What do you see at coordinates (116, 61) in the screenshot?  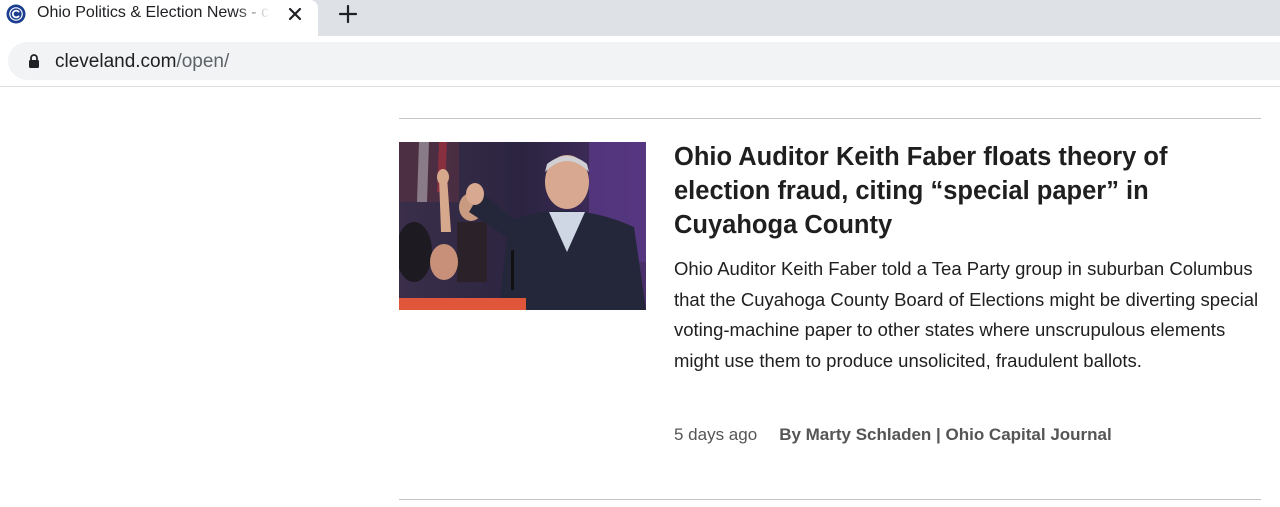 I see `url-host: cleveland.com` at bounding box center [116, 61].